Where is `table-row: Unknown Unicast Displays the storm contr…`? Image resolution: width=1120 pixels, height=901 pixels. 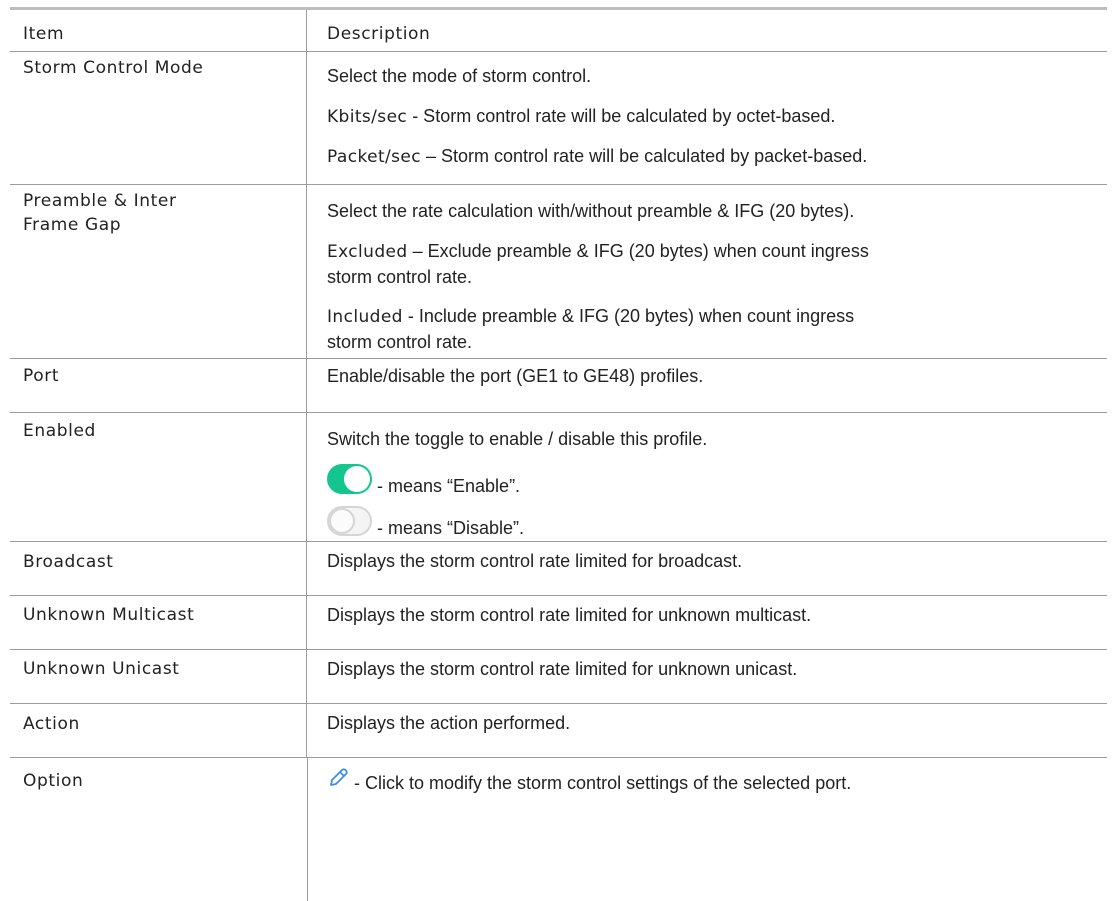
table-row: Unknown Unicast Displays the storm contr… is located at coordinates (558, 676).